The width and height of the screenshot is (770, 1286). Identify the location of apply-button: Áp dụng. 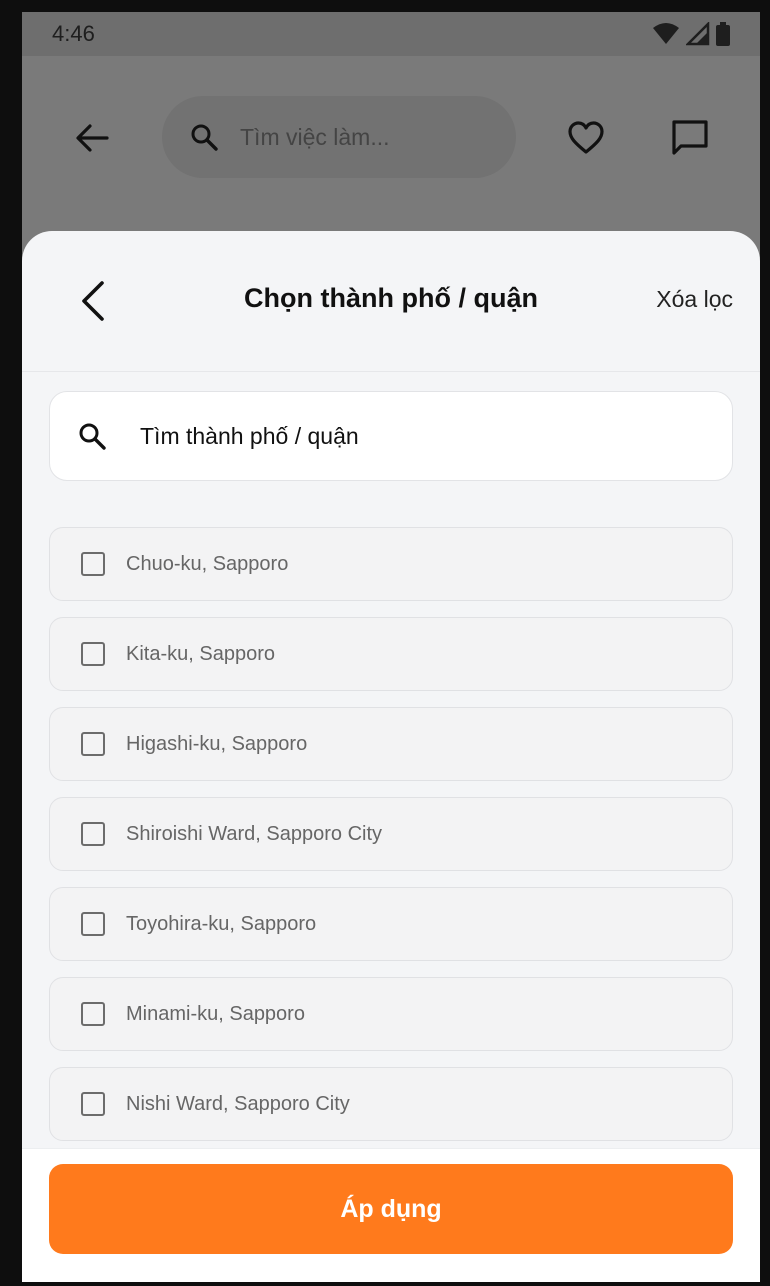
(391, 1209).